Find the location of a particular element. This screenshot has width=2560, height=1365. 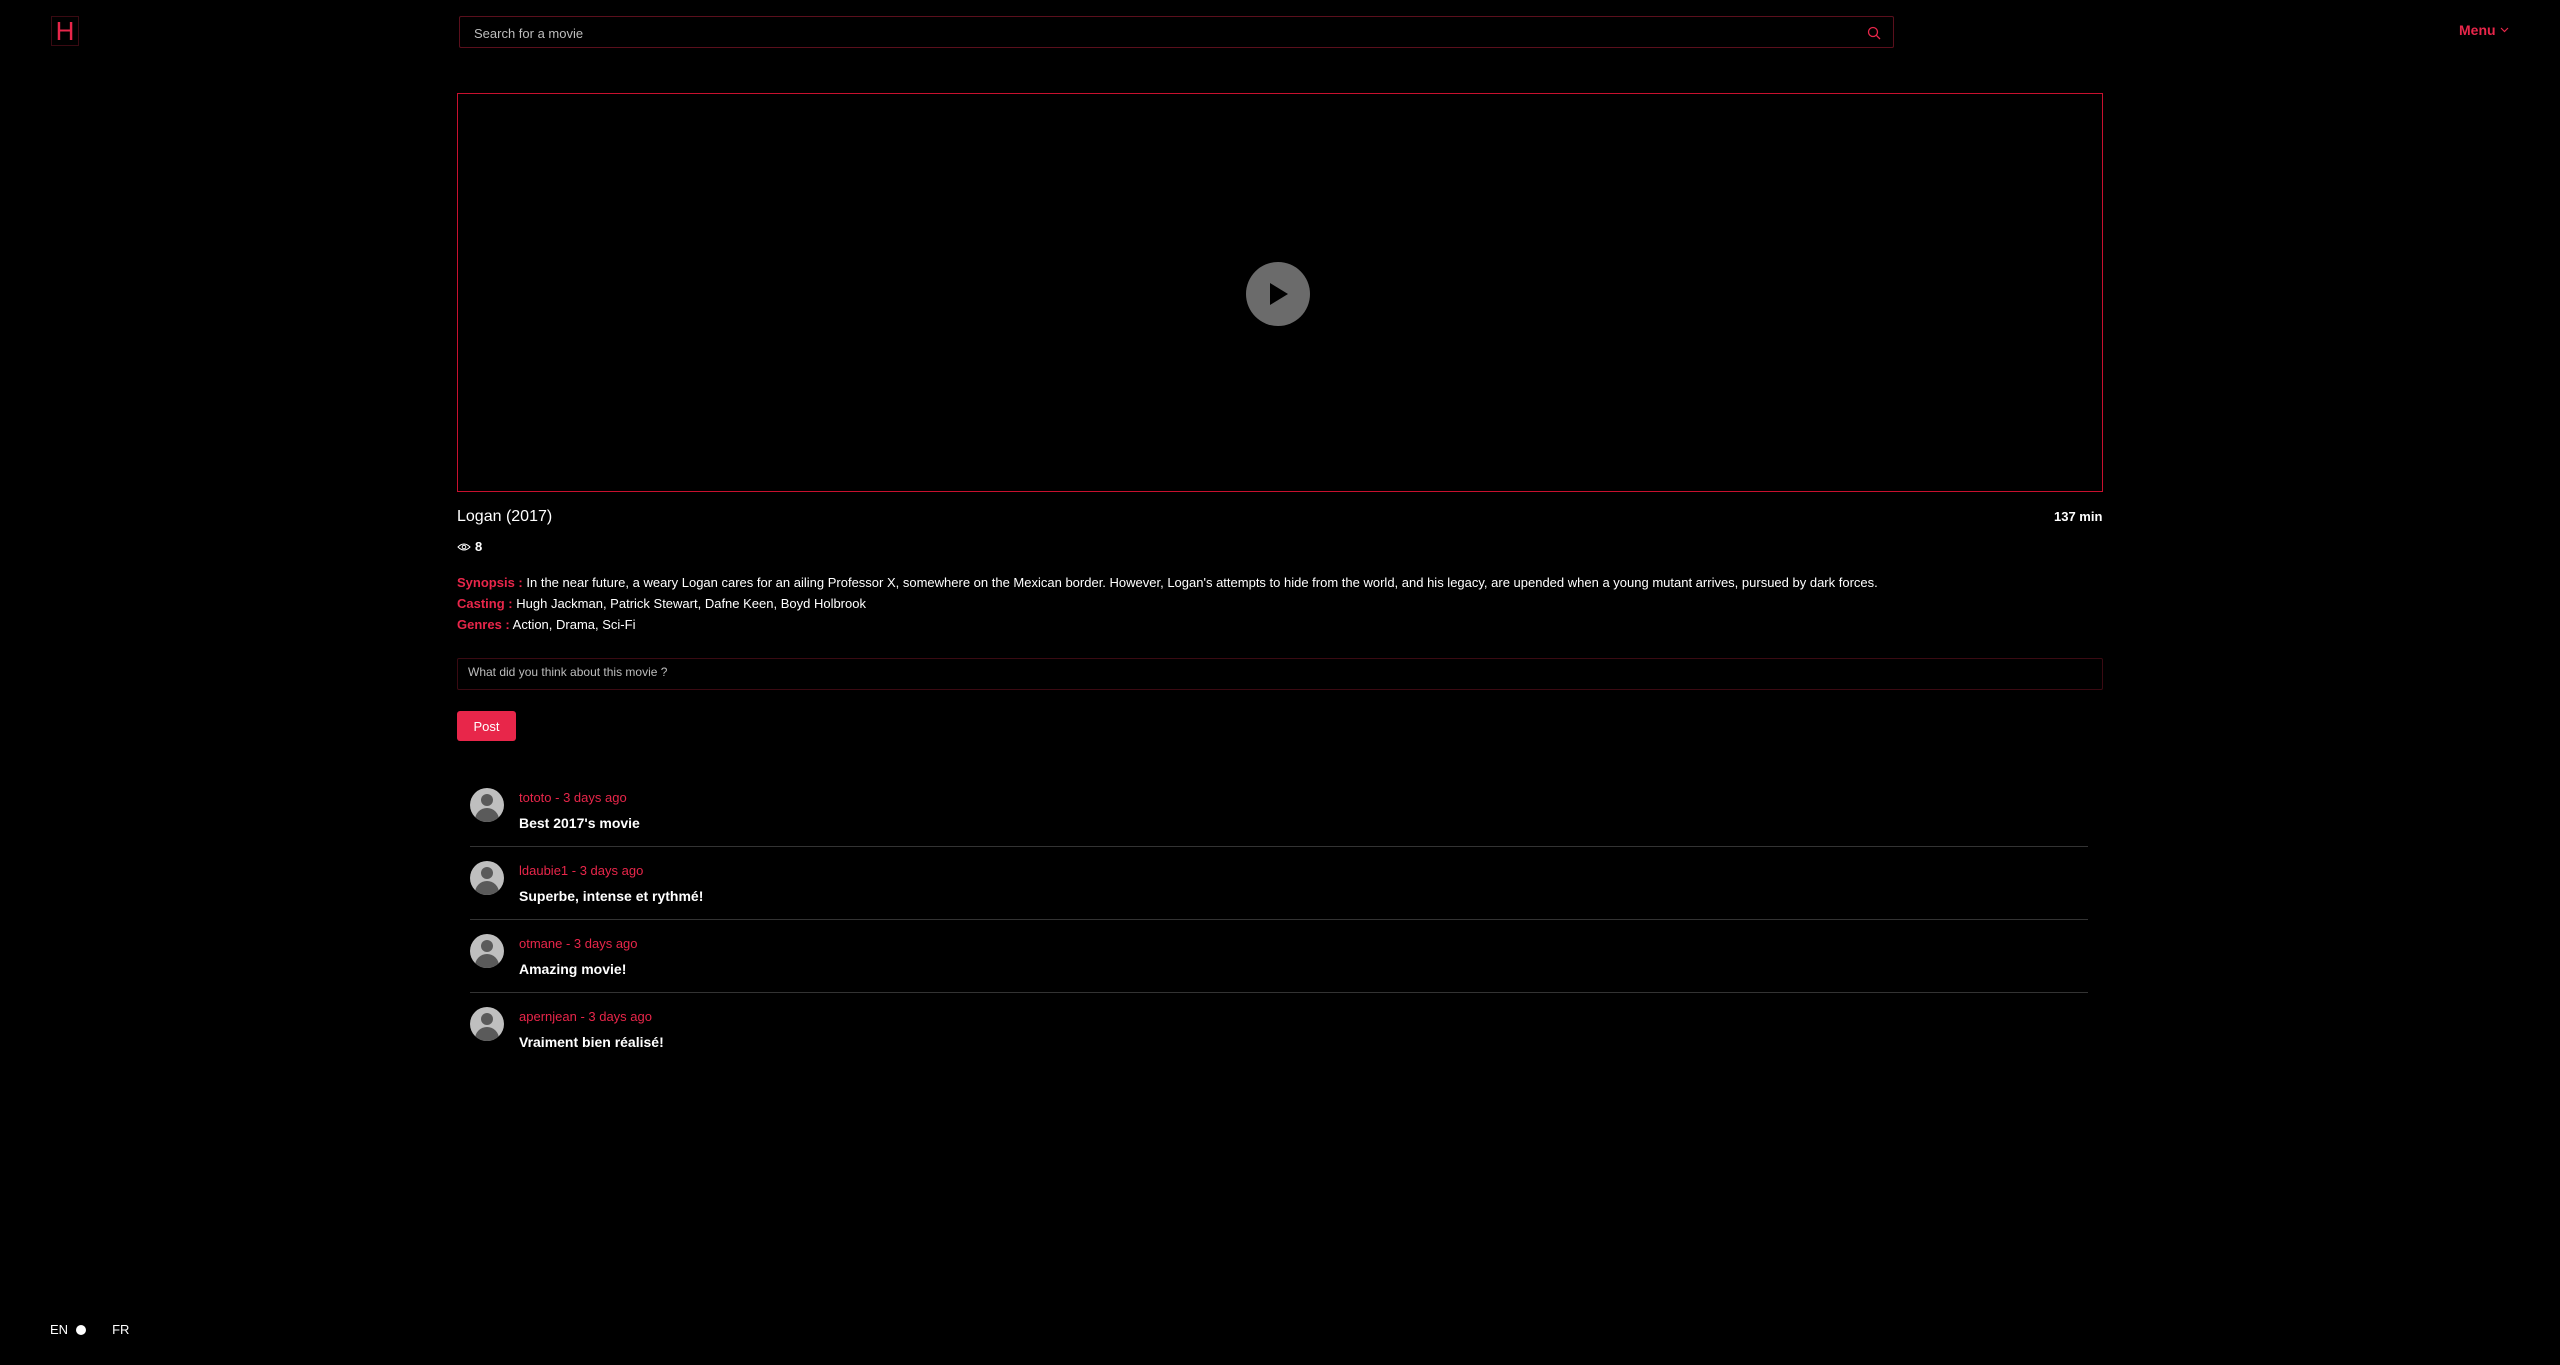

comment-meta: tototo - 3 days ago is located at coordinates (573, 797).